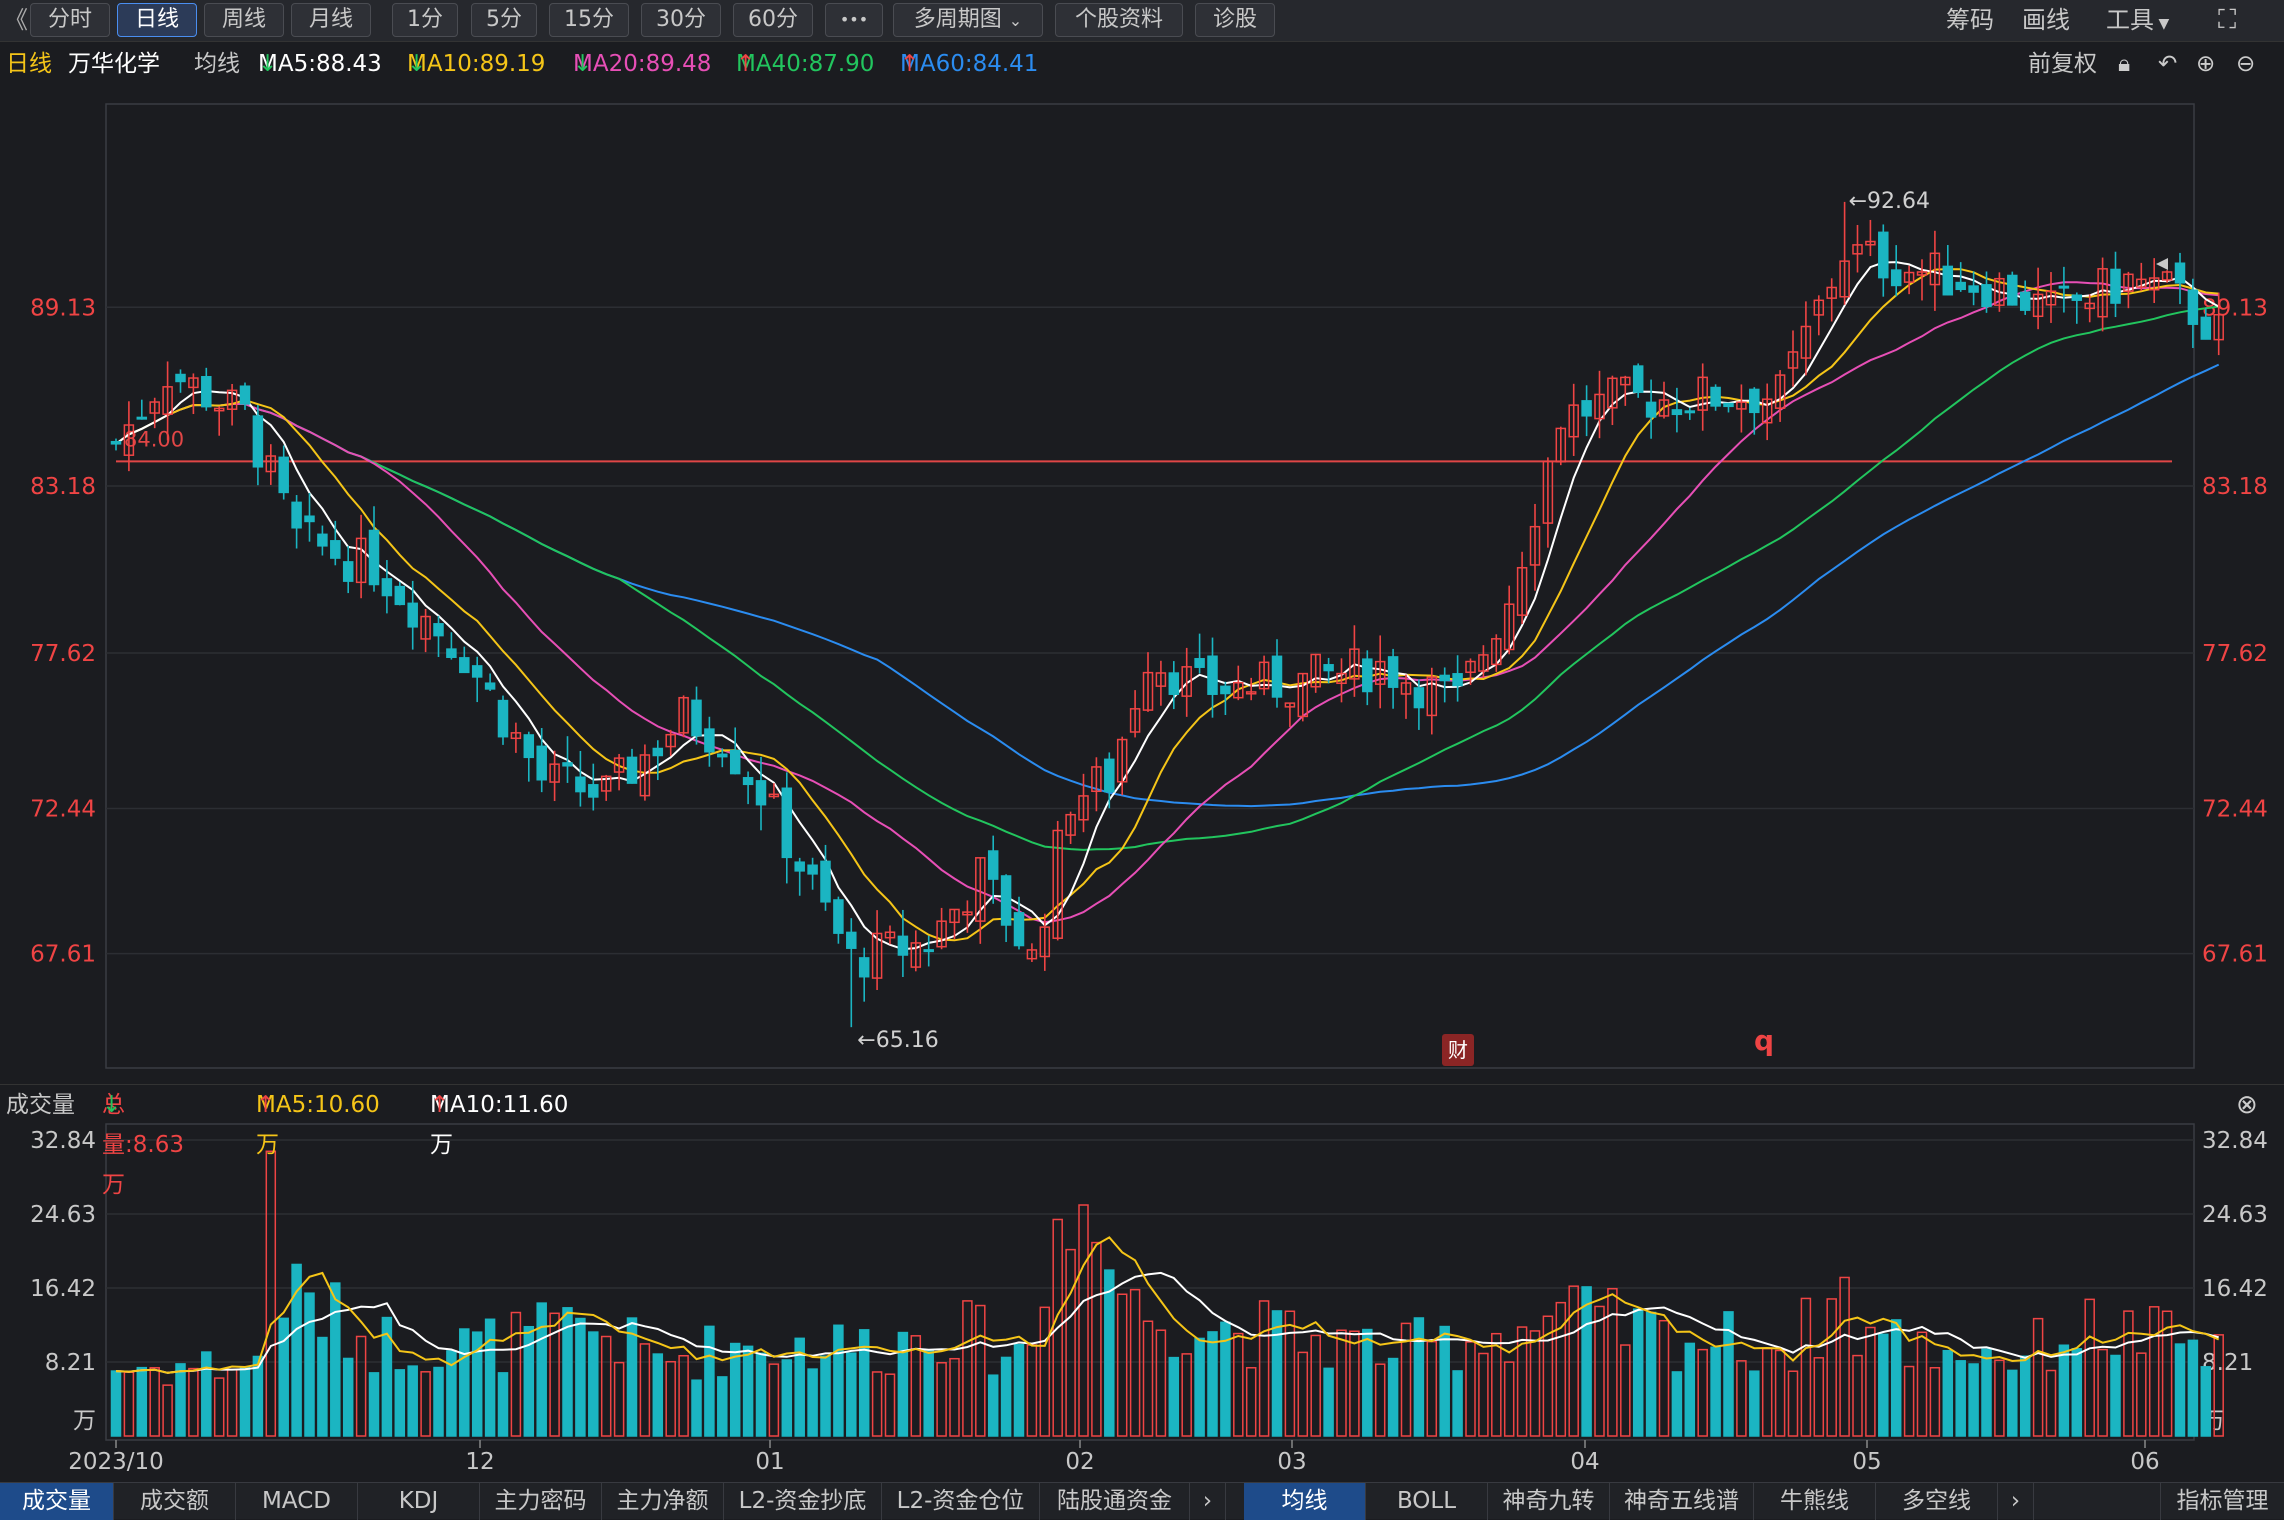 The height and width of the screenshot is (1520, 2284). I want to click on close-panel-icon: ⊗, so click(2247, 1105).